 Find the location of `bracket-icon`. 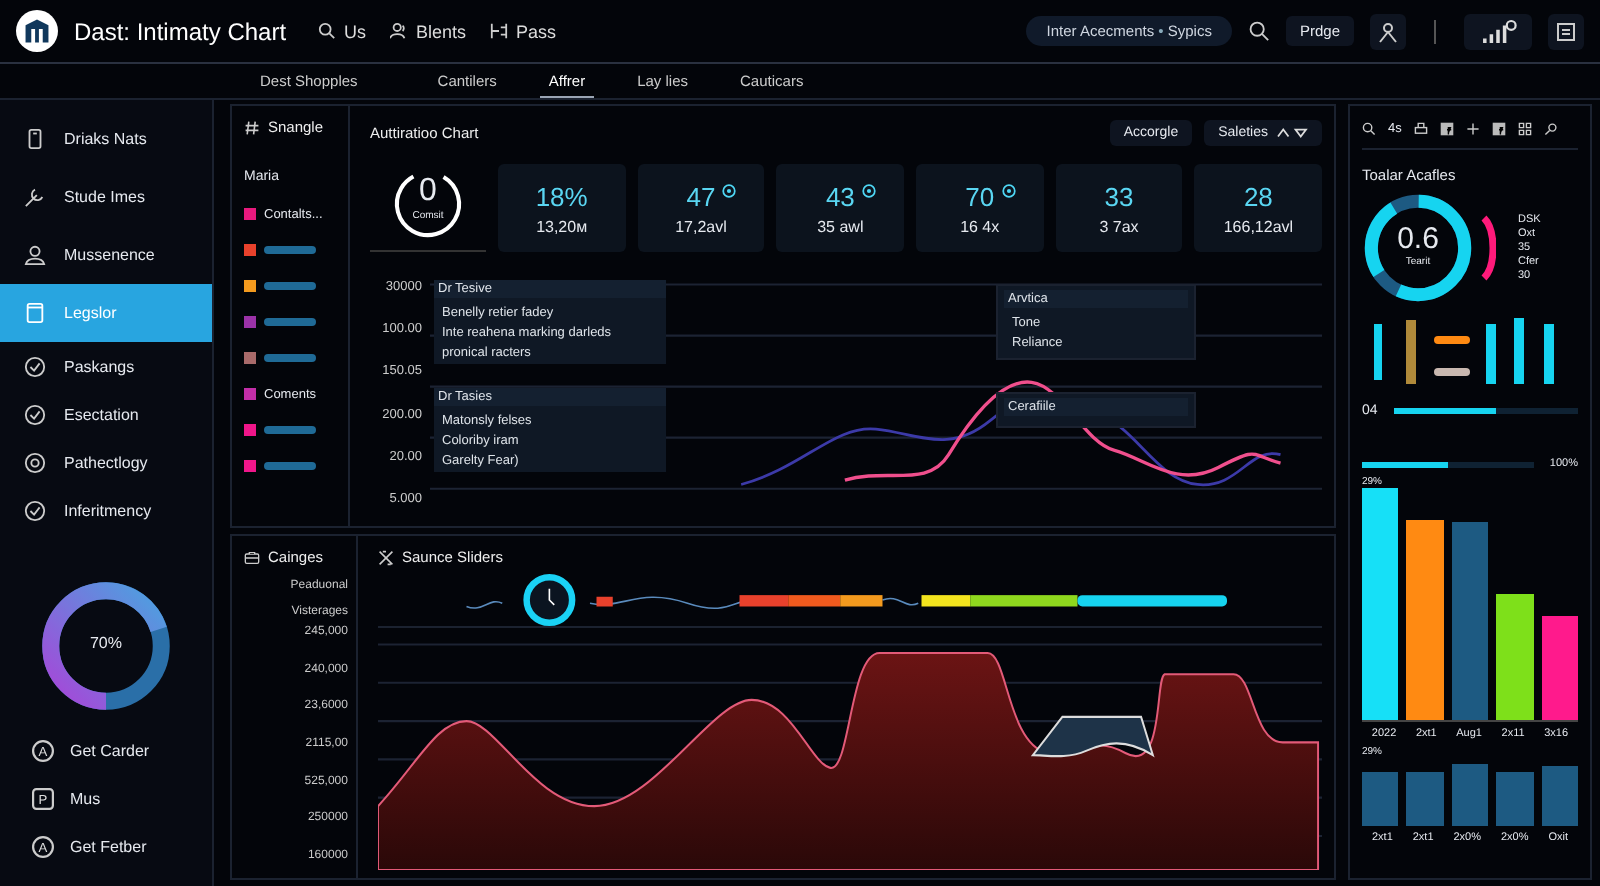

bracket-icon is located at coordinates (499, 31).